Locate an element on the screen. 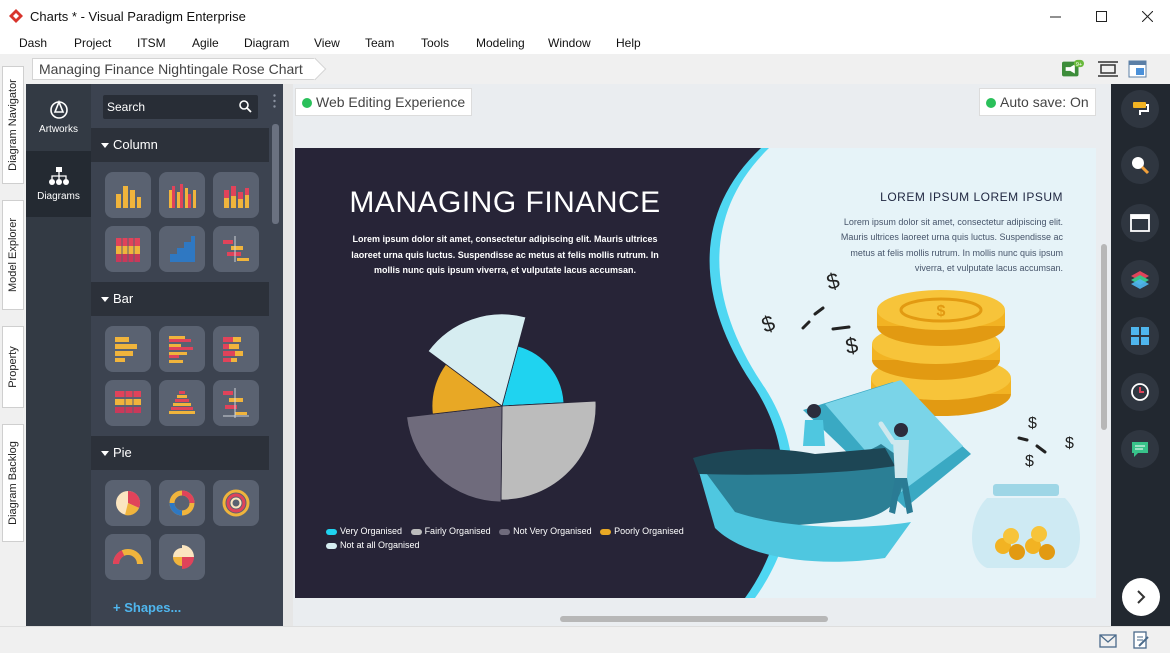 Image resolution: width=1170 pixels, height=653 pixels. category-pie-label: Pie is located at coordinates (122, 452).